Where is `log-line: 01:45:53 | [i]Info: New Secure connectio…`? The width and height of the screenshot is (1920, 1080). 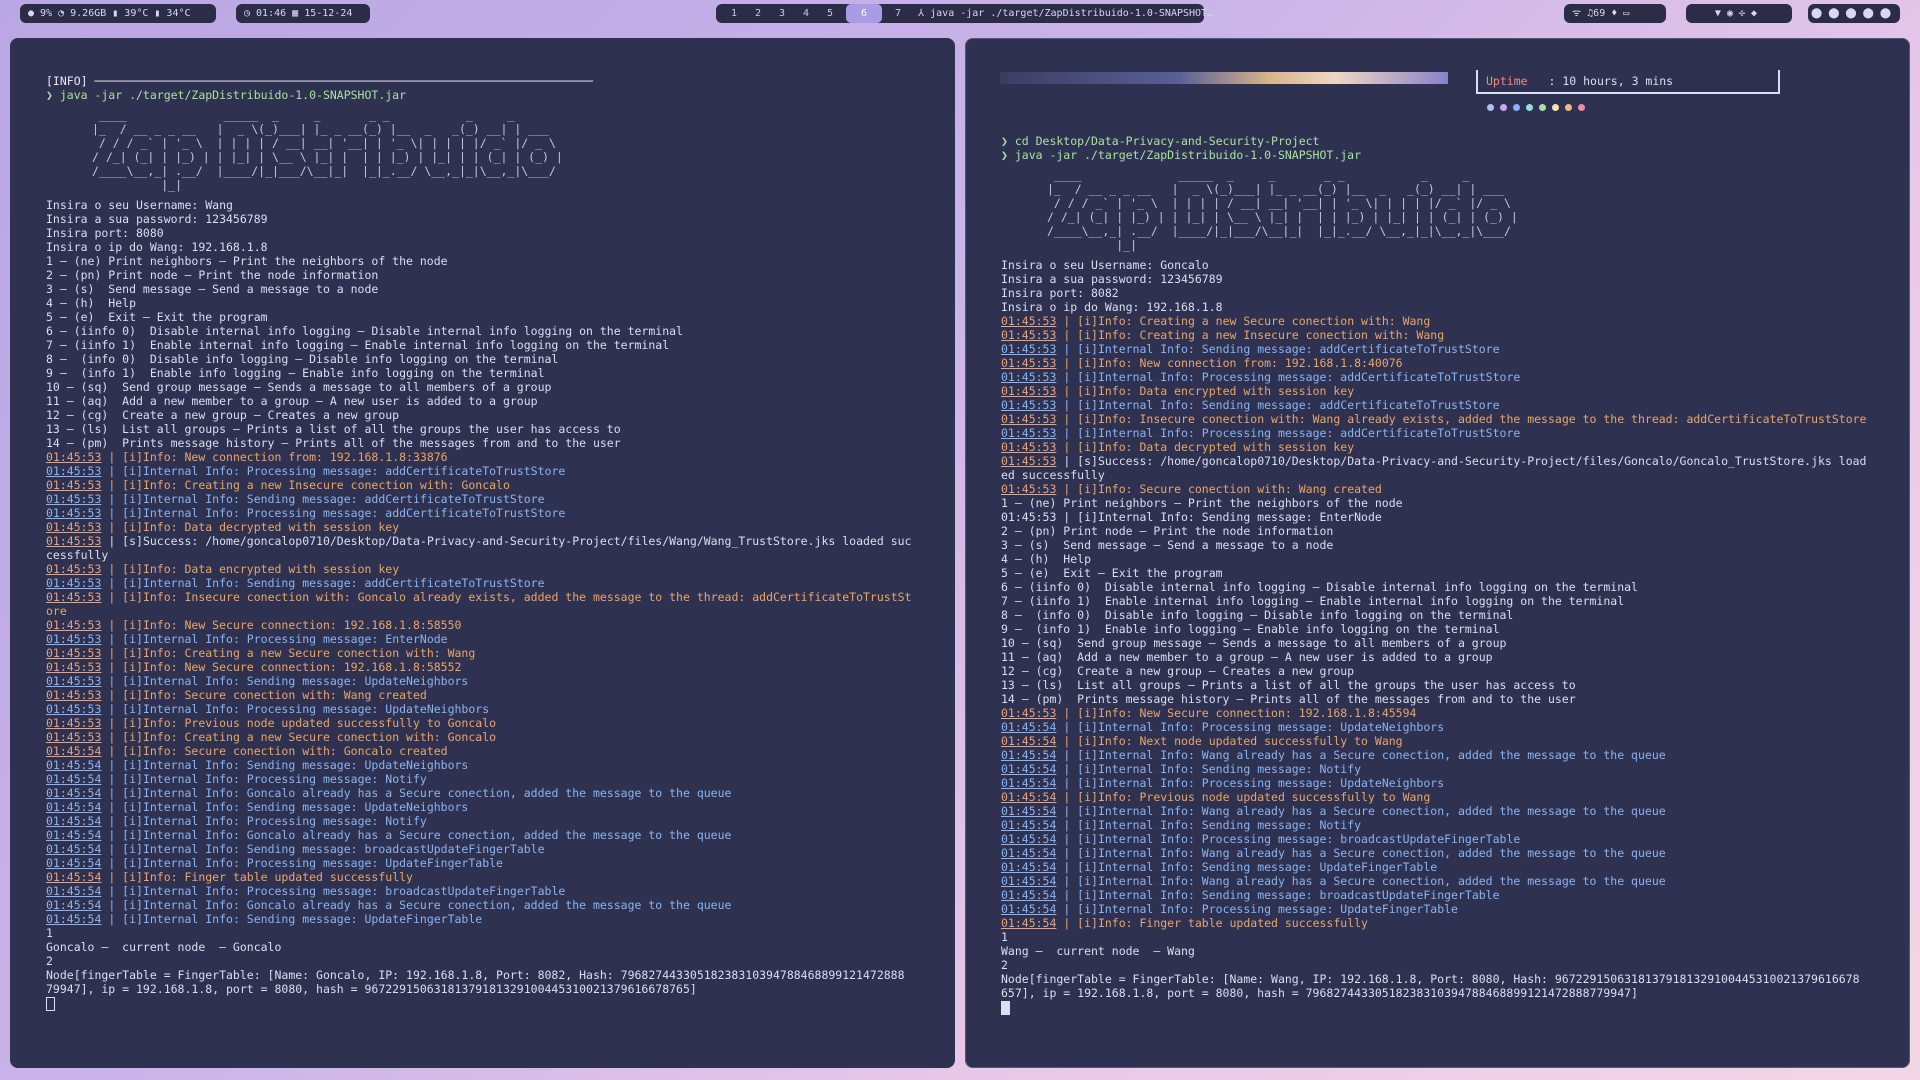
log-line: 01:45:53 | [i]Info: New Secure connectio… is located at coordinates (500, 667).